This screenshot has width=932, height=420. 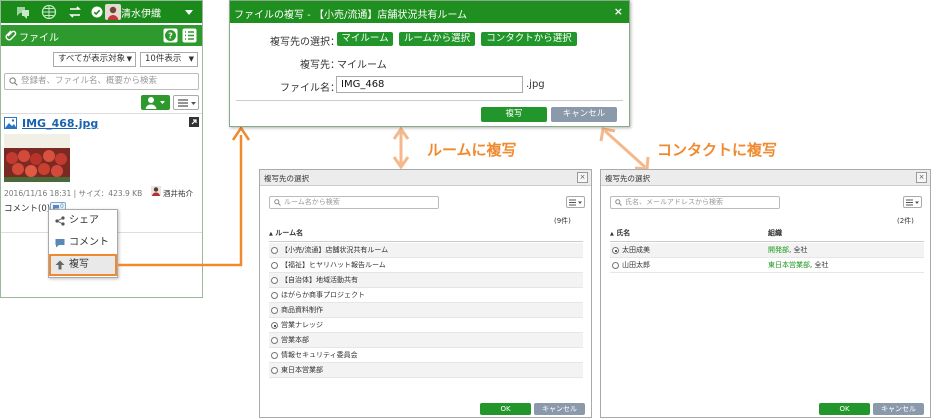 I want to click on contact-org: 東日本営業部, 全社, so click(x=798, y=265).